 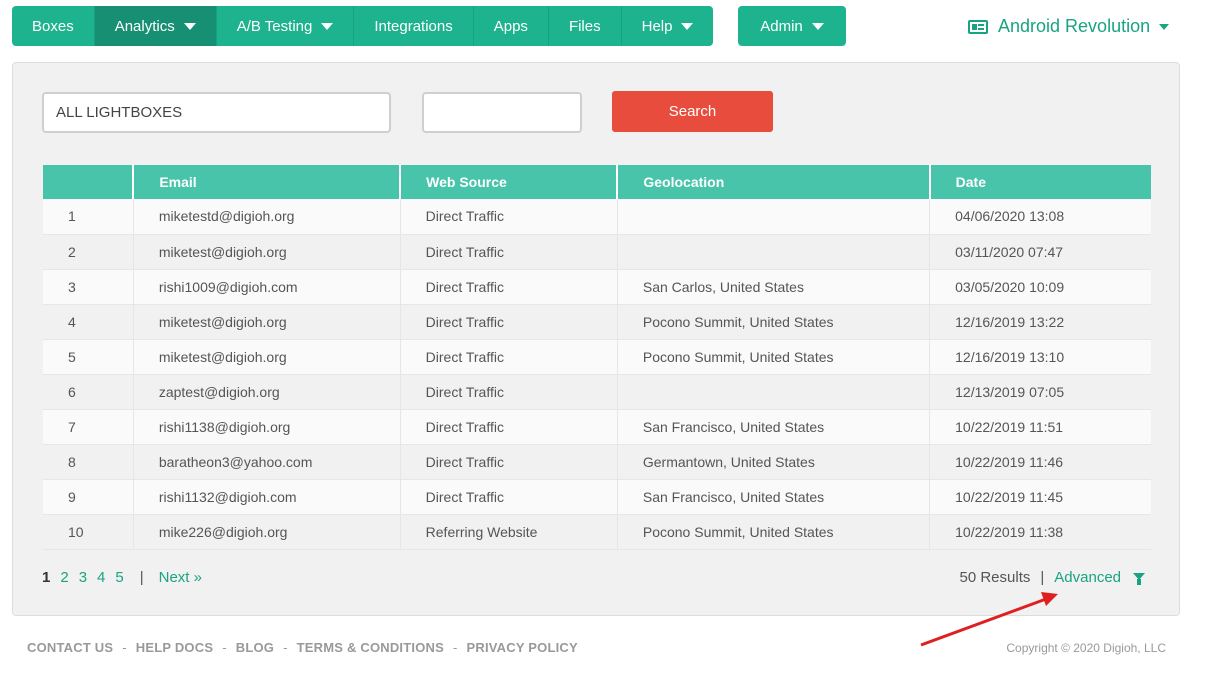 I want to click on annotation-arrow-shaft, so click(x=983, y=622).